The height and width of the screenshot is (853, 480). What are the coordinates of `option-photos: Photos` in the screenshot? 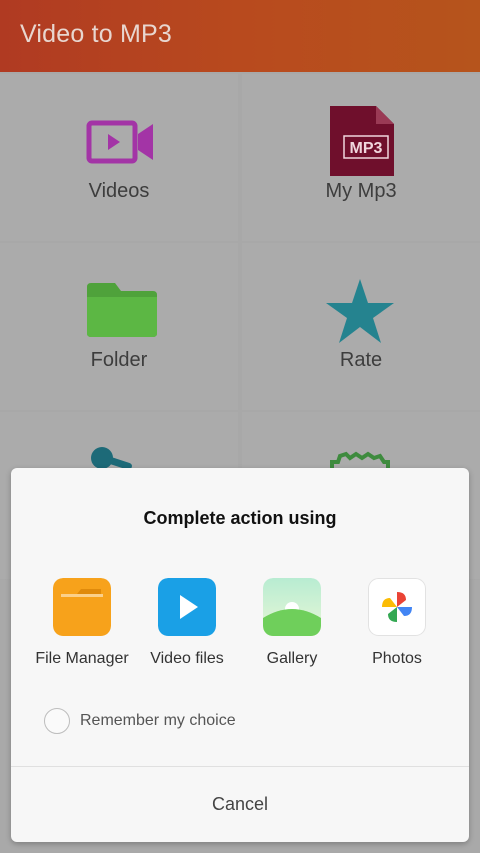 It's located at (397, 628).